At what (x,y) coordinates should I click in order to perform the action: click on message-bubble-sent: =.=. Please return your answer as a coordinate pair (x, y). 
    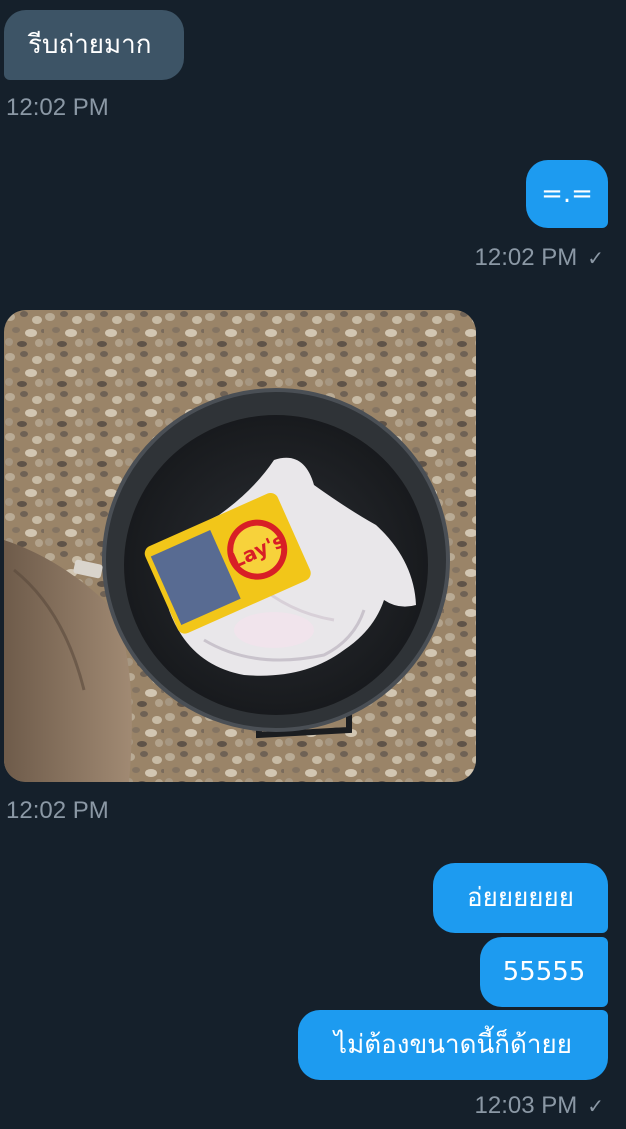
    Looking at the image, I should click on (567, 194).